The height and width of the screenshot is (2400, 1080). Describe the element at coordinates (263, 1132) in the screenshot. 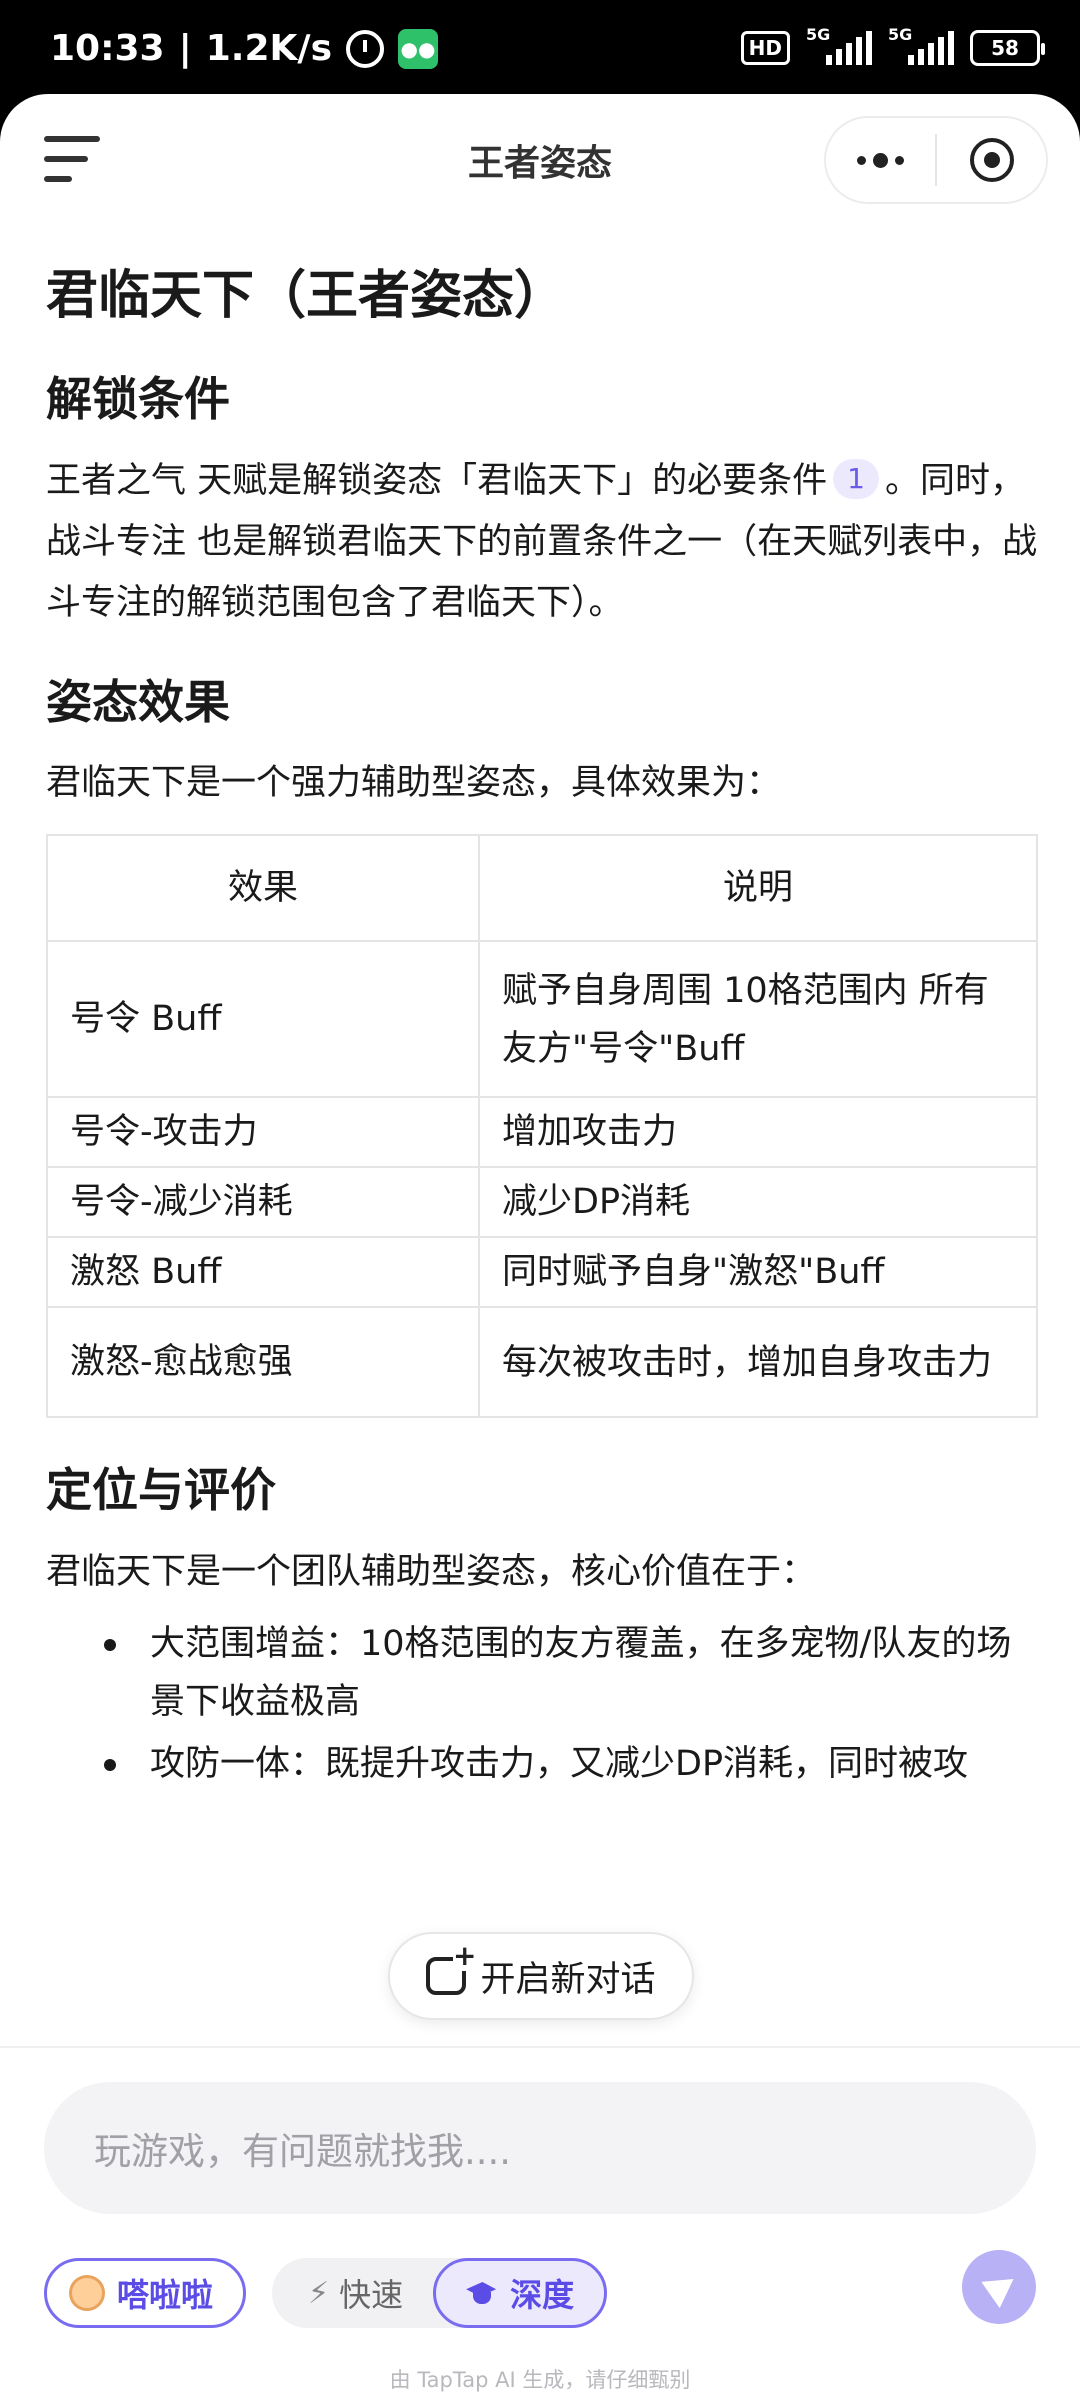

I see `table-cell: 号令-攻击力` at that location.